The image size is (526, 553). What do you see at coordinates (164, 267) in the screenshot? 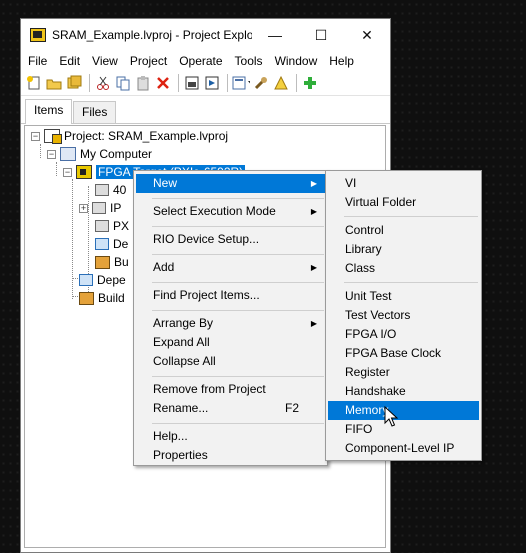
I see `menu-item-label: Add` at bounding box center [164, 267].